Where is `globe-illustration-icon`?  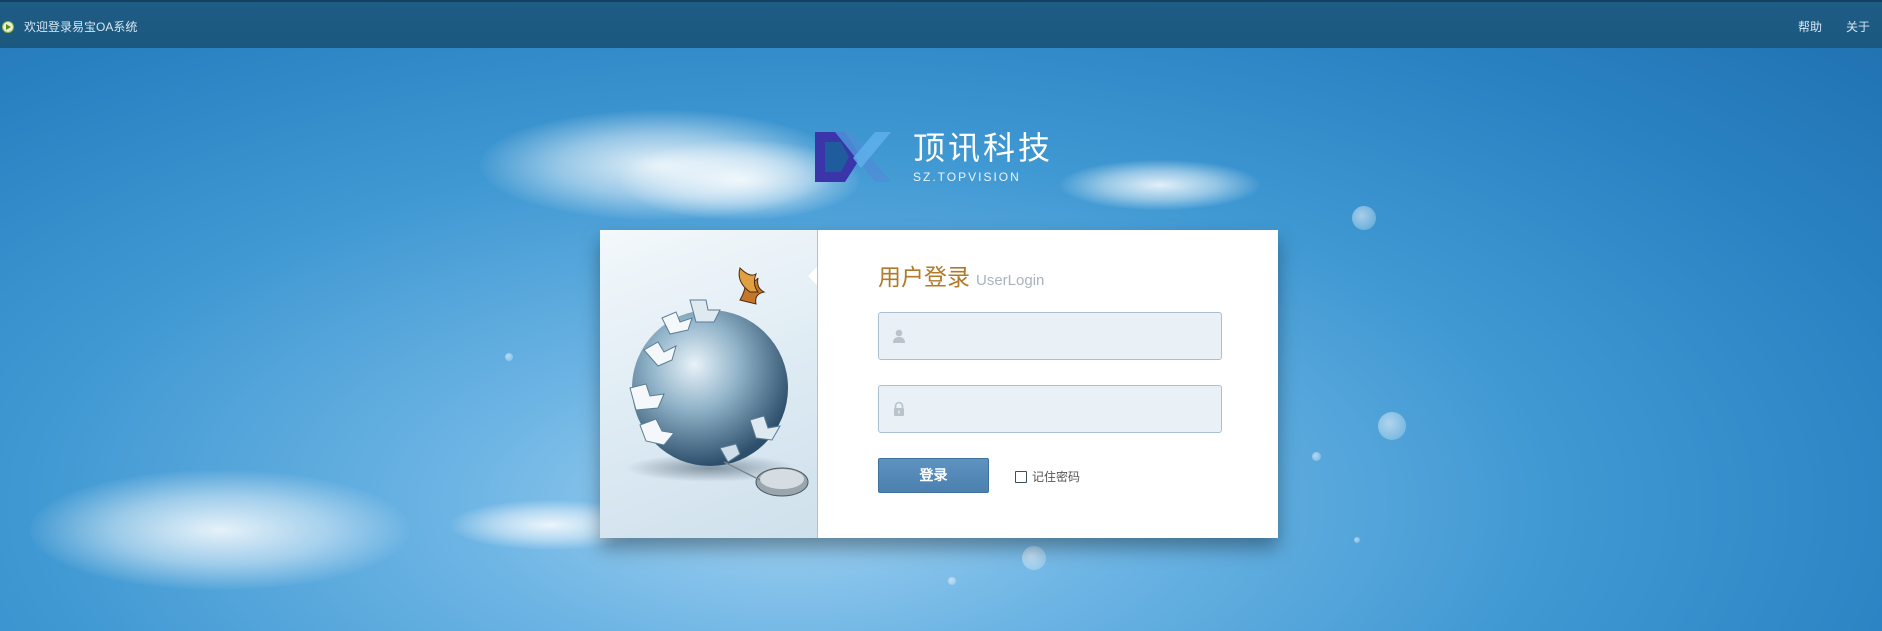
globe-illustration-icon is located at coordinates (717, 382).